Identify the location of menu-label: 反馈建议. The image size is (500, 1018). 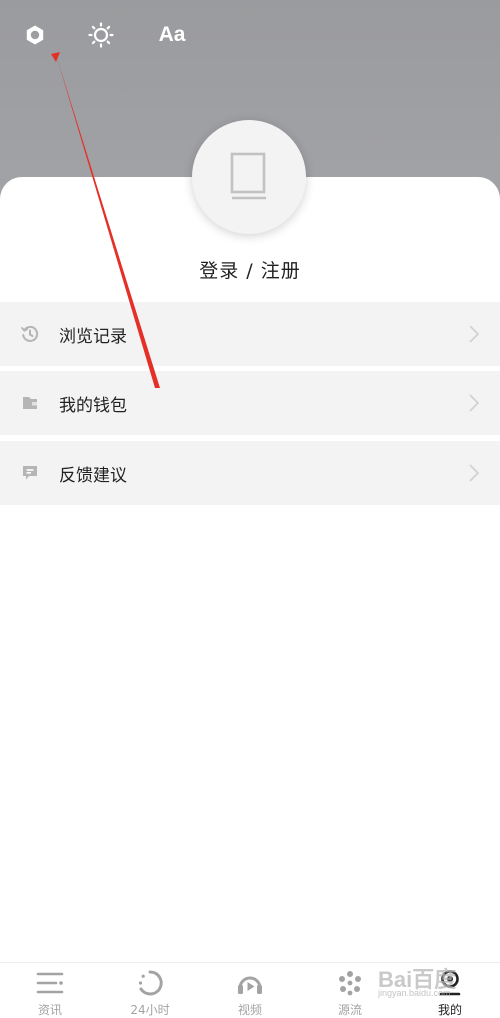
(93, 475).